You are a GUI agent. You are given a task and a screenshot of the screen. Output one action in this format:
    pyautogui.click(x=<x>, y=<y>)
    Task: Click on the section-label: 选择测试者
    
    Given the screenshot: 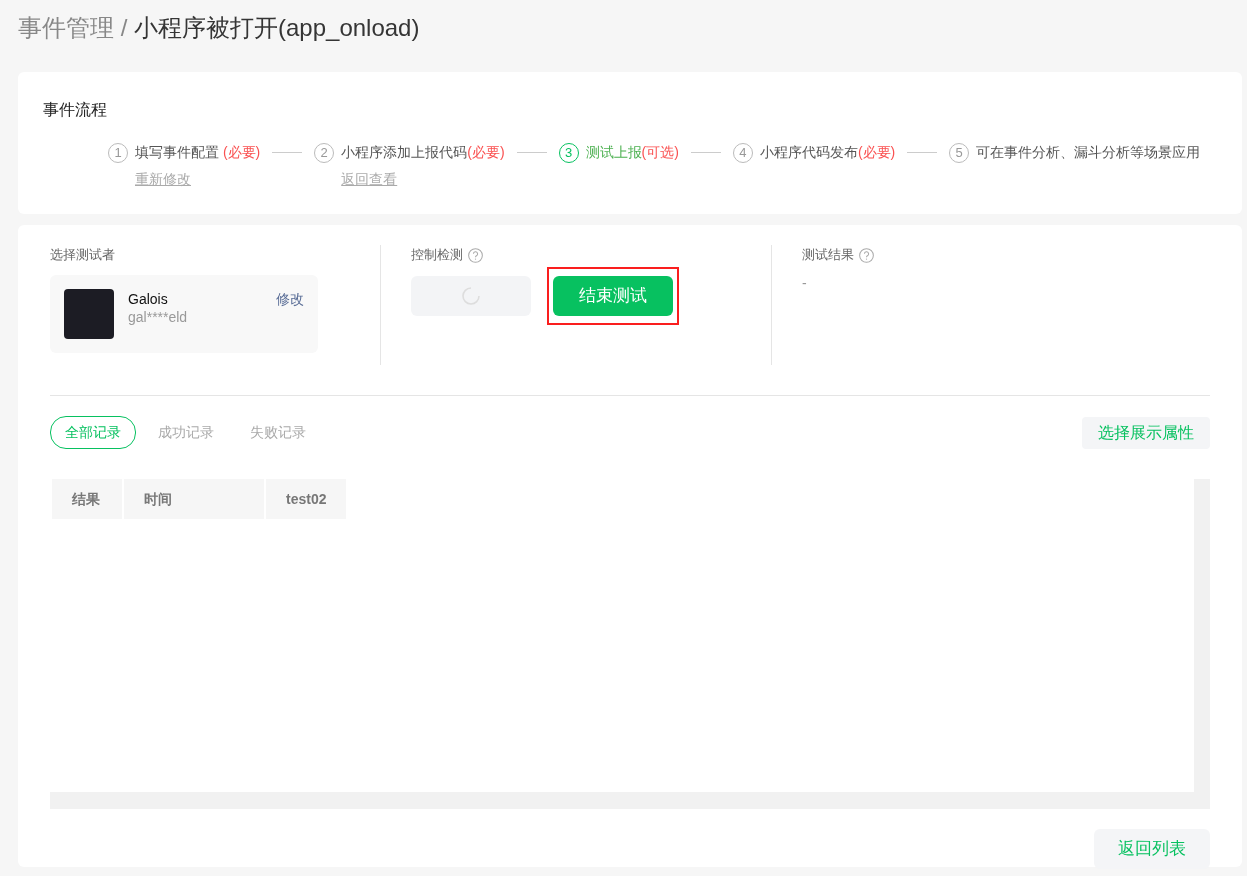 What is the action you would take?
    pyautogui.click(x=82, y=255)
    